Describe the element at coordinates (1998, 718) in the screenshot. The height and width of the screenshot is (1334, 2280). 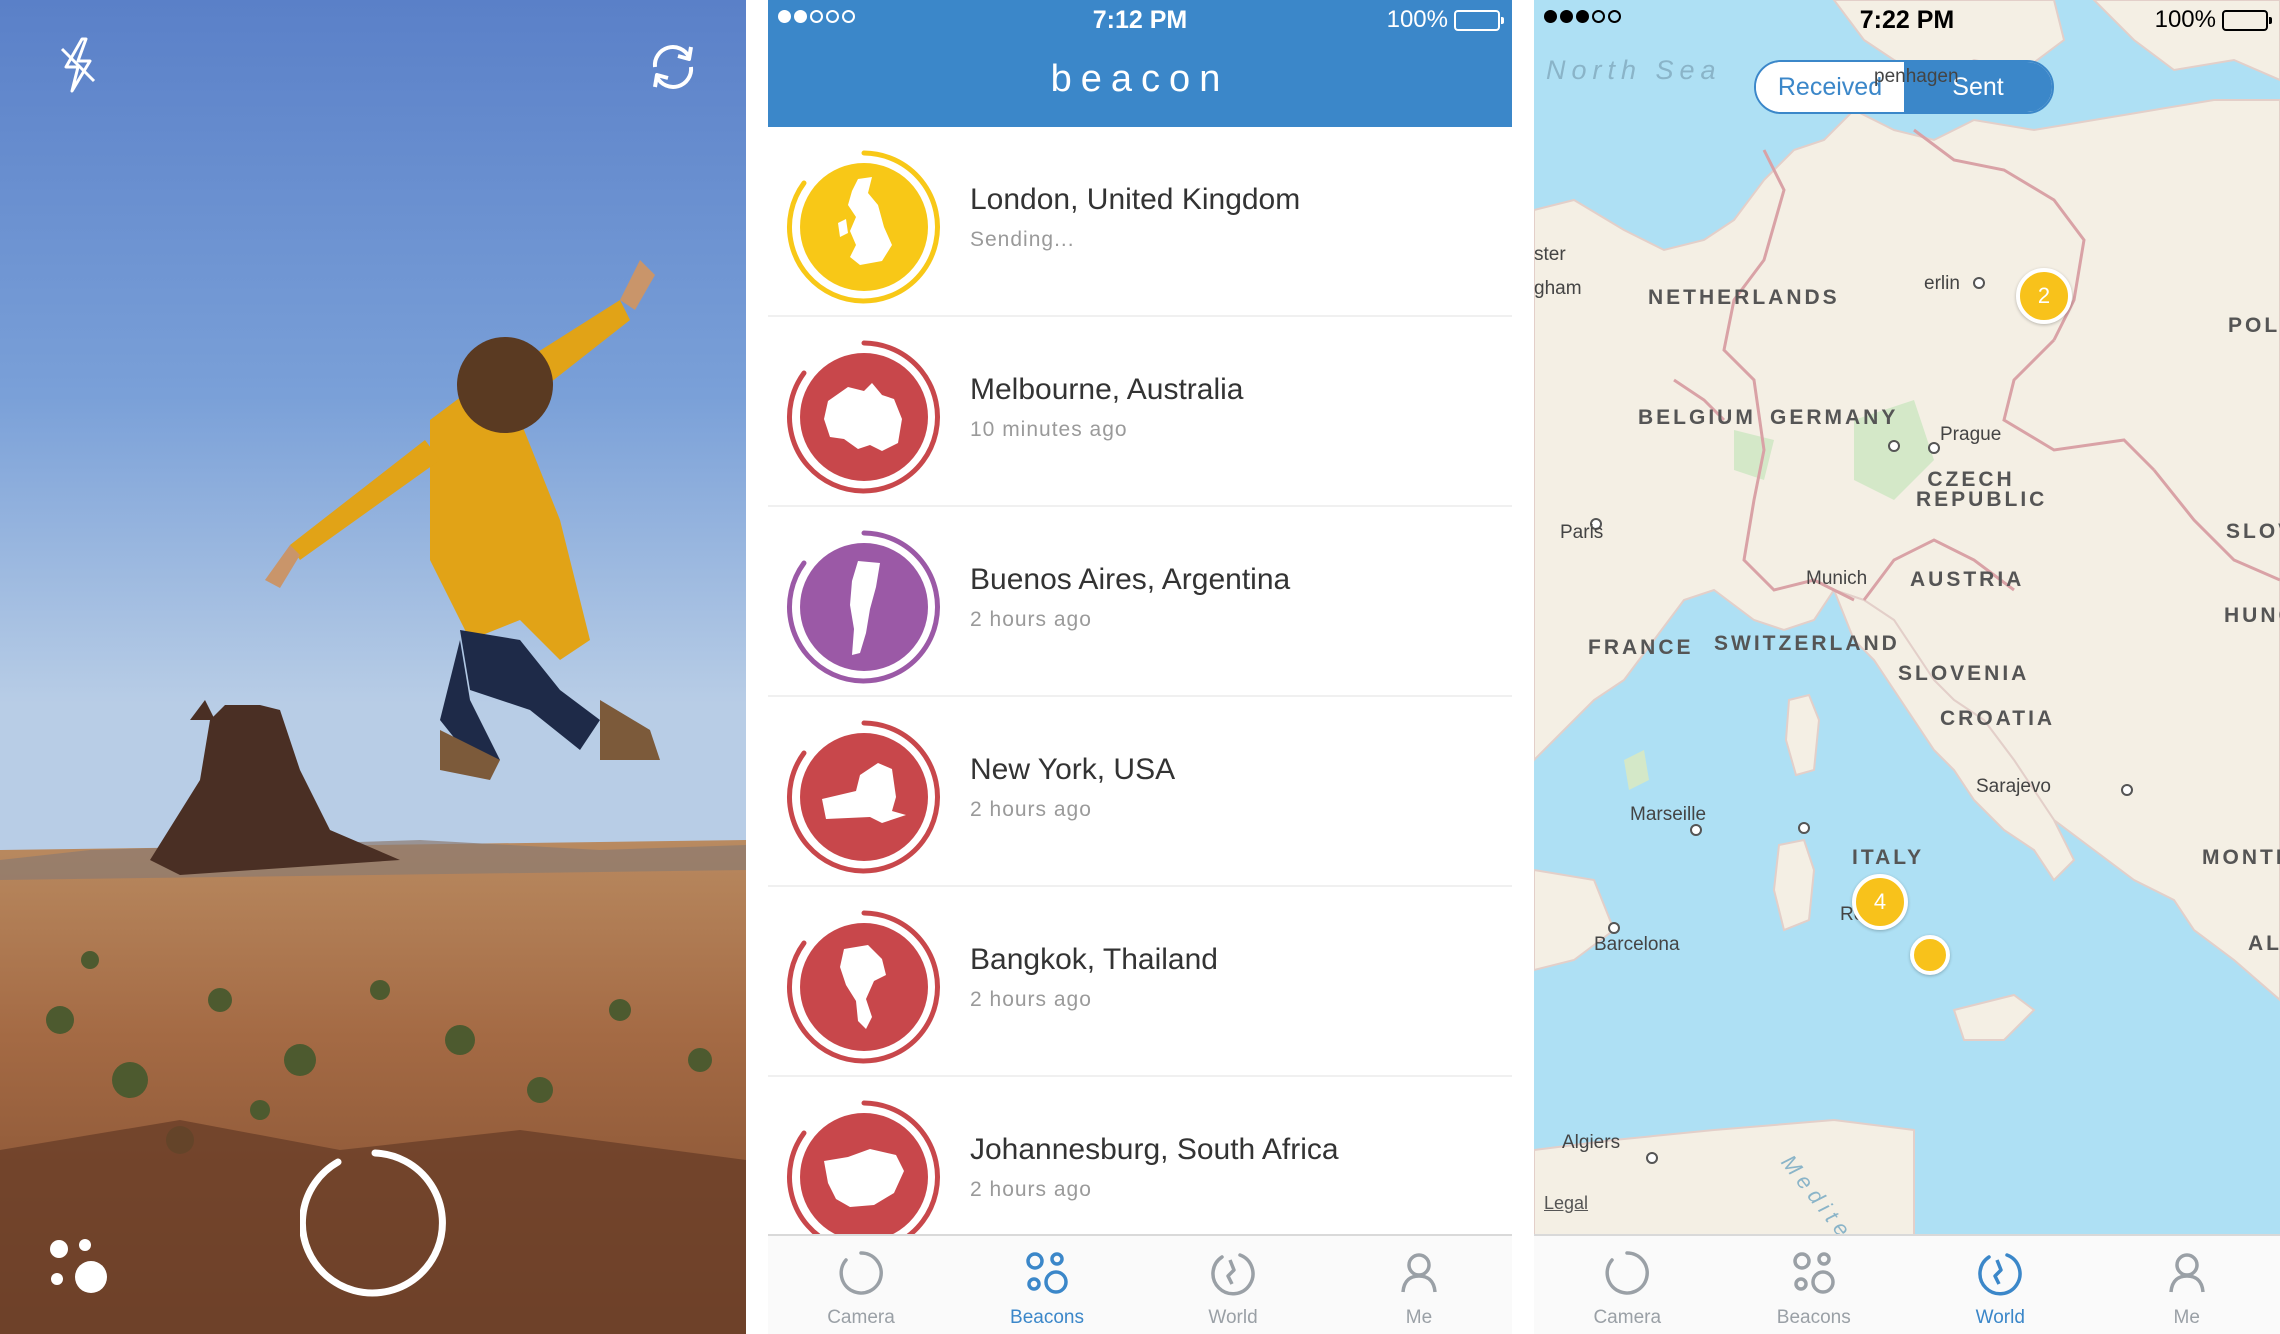
I see `country-croatia: CROATIA` at that location.